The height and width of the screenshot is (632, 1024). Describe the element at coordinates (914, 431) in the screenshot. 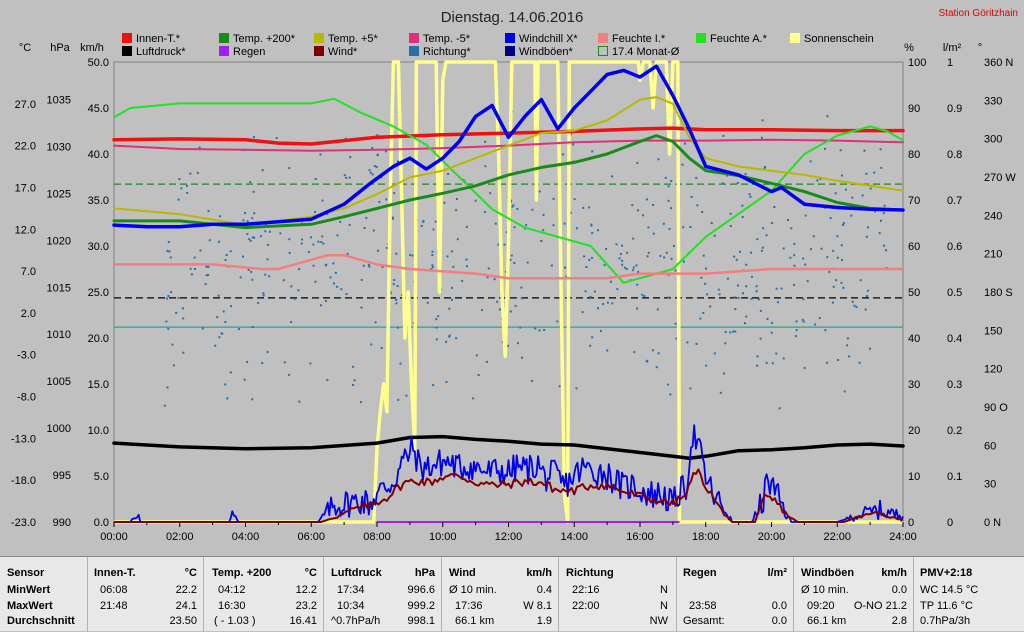

I see `humidity-tick-label: 20` at that location.